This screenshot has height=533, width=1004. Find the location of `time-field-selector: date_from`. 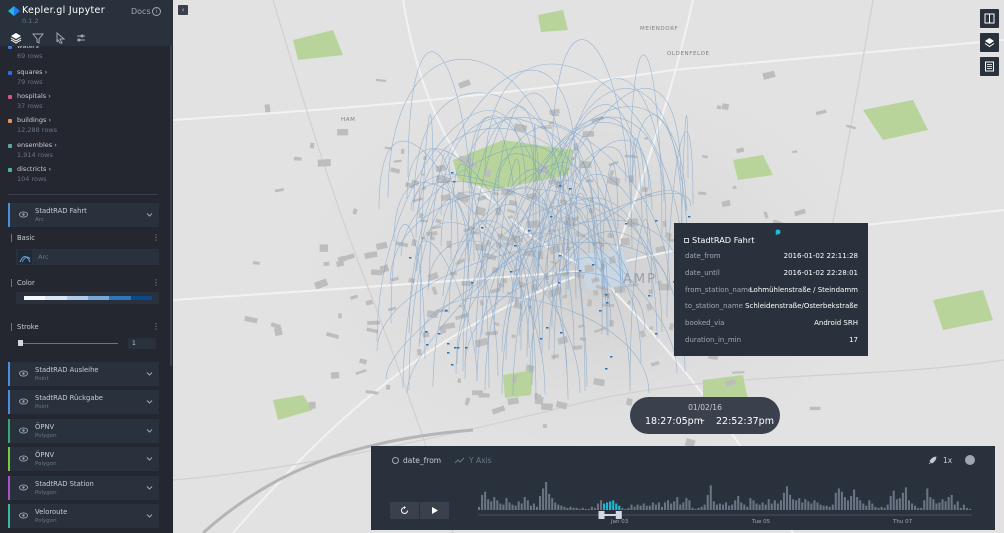

time-field-selector: date_from is located at coordinates (422, 460).